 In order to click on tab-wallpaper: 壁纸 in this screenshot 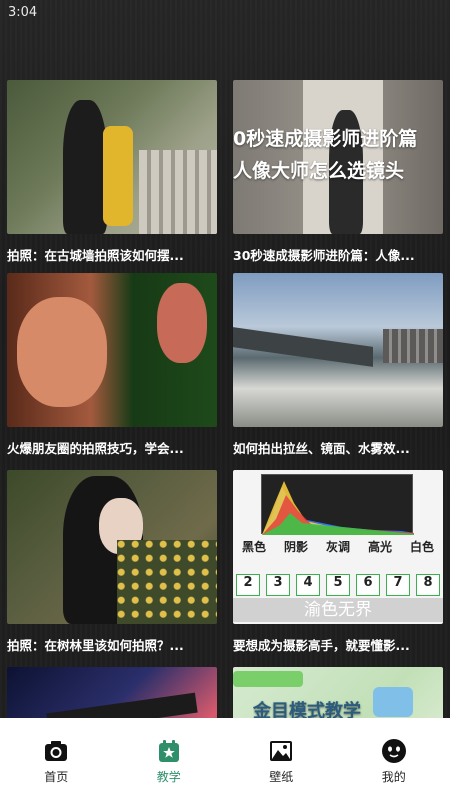, I will do `click(281, 761)`.